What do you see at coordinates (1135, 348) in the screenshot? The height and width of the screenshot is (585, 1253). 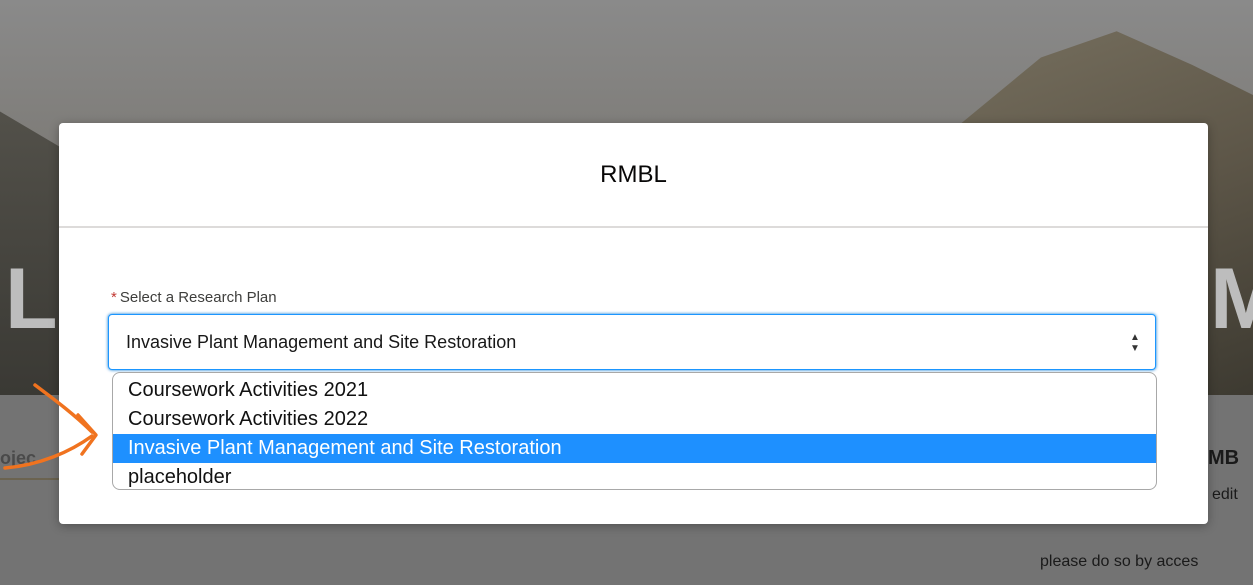 I see `chevron-down-icon: ▼` at bounding box center [1135, 348].